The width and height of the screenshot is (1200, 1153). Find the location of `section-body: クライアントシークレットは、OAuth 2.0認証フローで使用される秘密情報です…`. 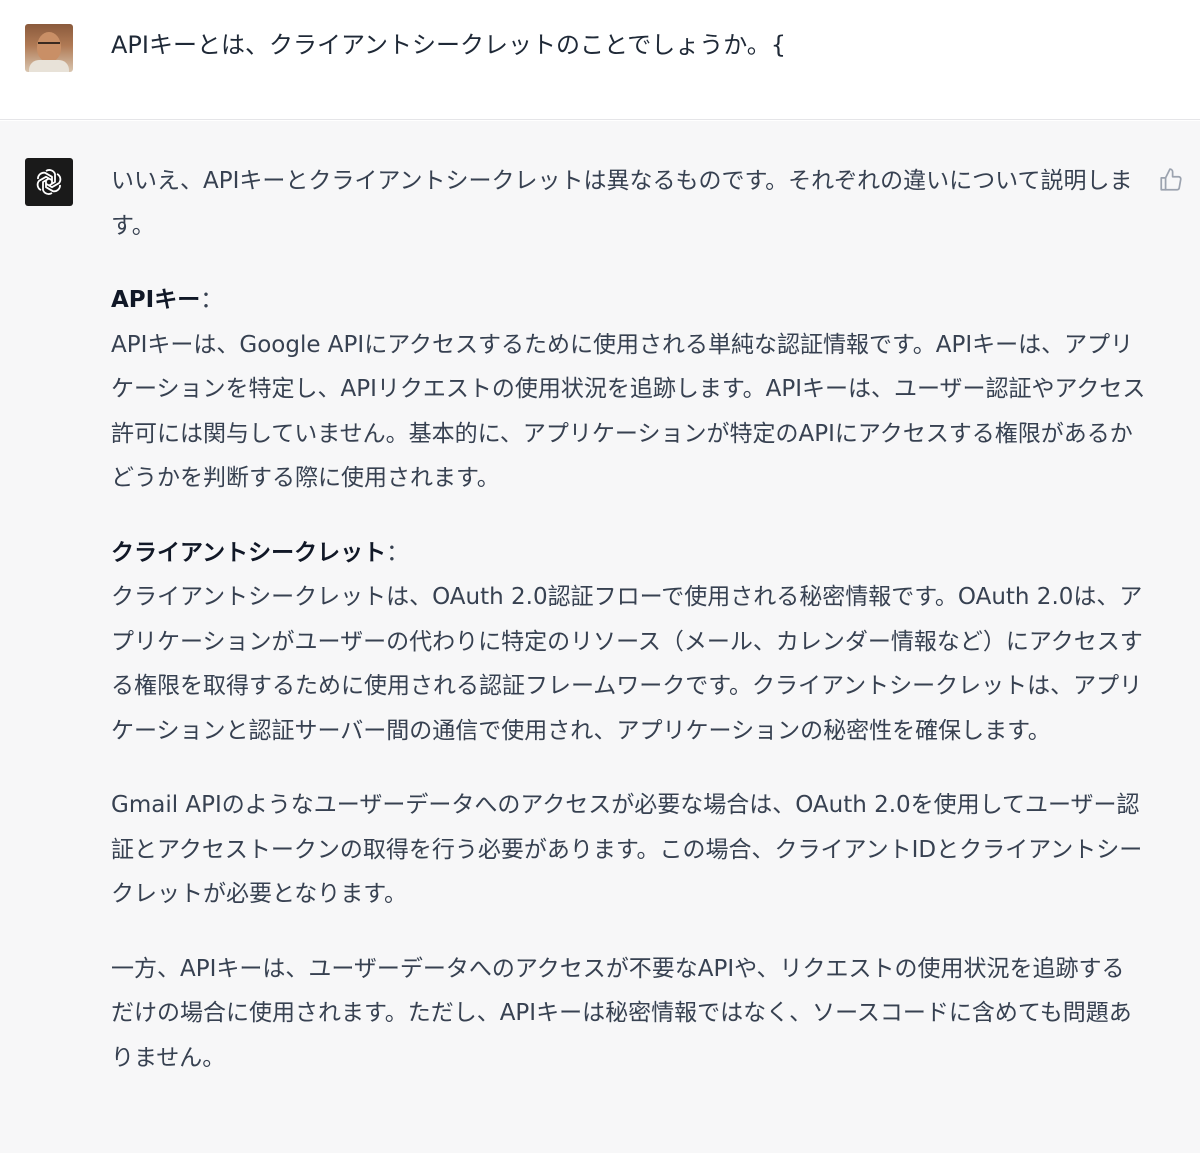

section-body: クライアントシークレットは、OAuth 2.0認証フローで使用される秘密情報です… is located at coordinates (627, 664).